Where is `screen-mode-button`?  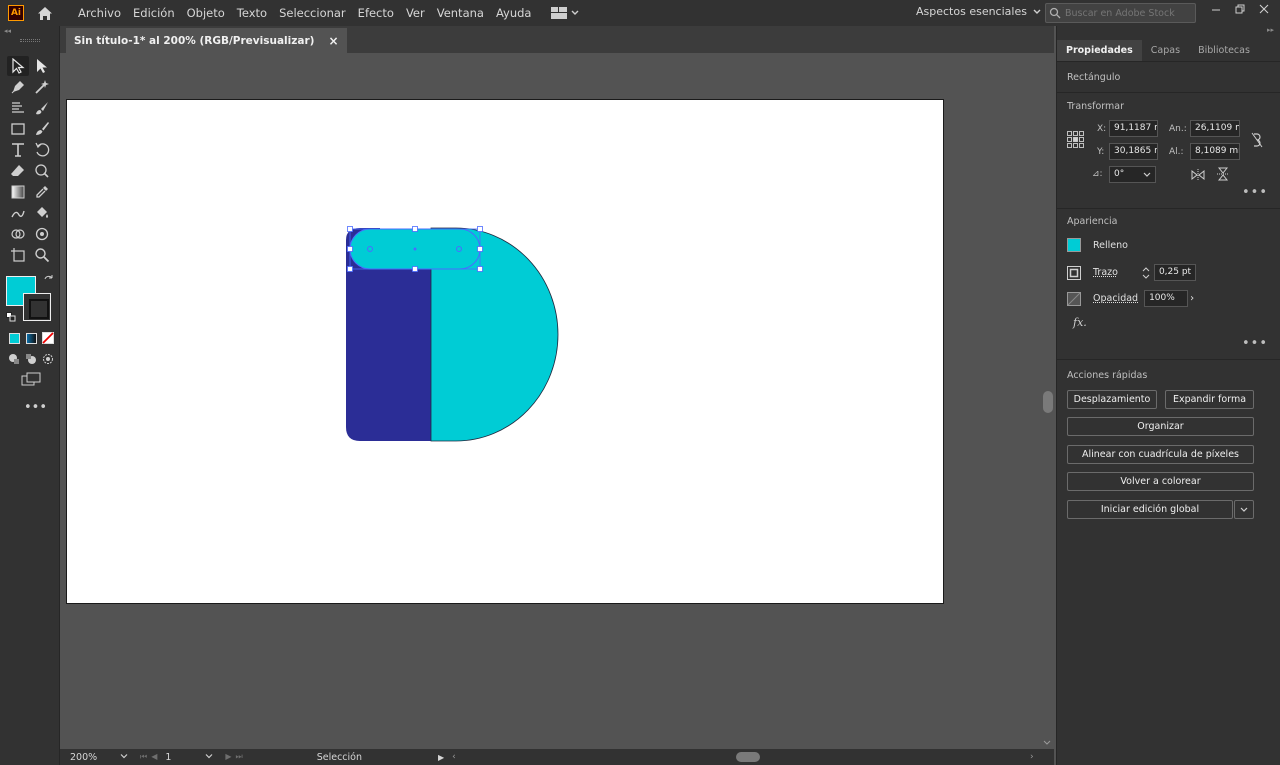
screen-mode-button is located at coordinates (31, 380).